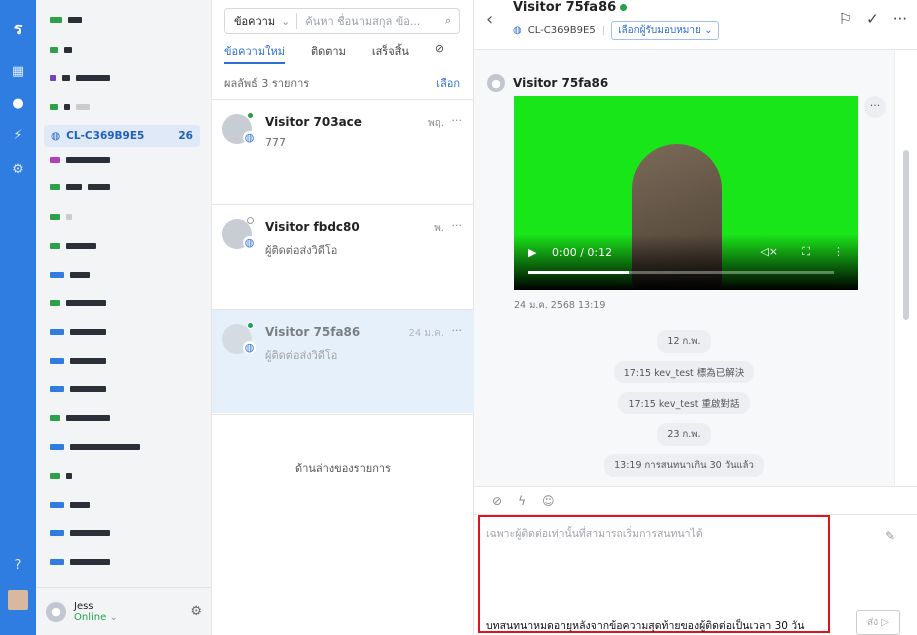  What do you see at coordinates (497, 501) in the screenshot?
I see `attach-icon: ⊘` at bounding box center [497, 501].